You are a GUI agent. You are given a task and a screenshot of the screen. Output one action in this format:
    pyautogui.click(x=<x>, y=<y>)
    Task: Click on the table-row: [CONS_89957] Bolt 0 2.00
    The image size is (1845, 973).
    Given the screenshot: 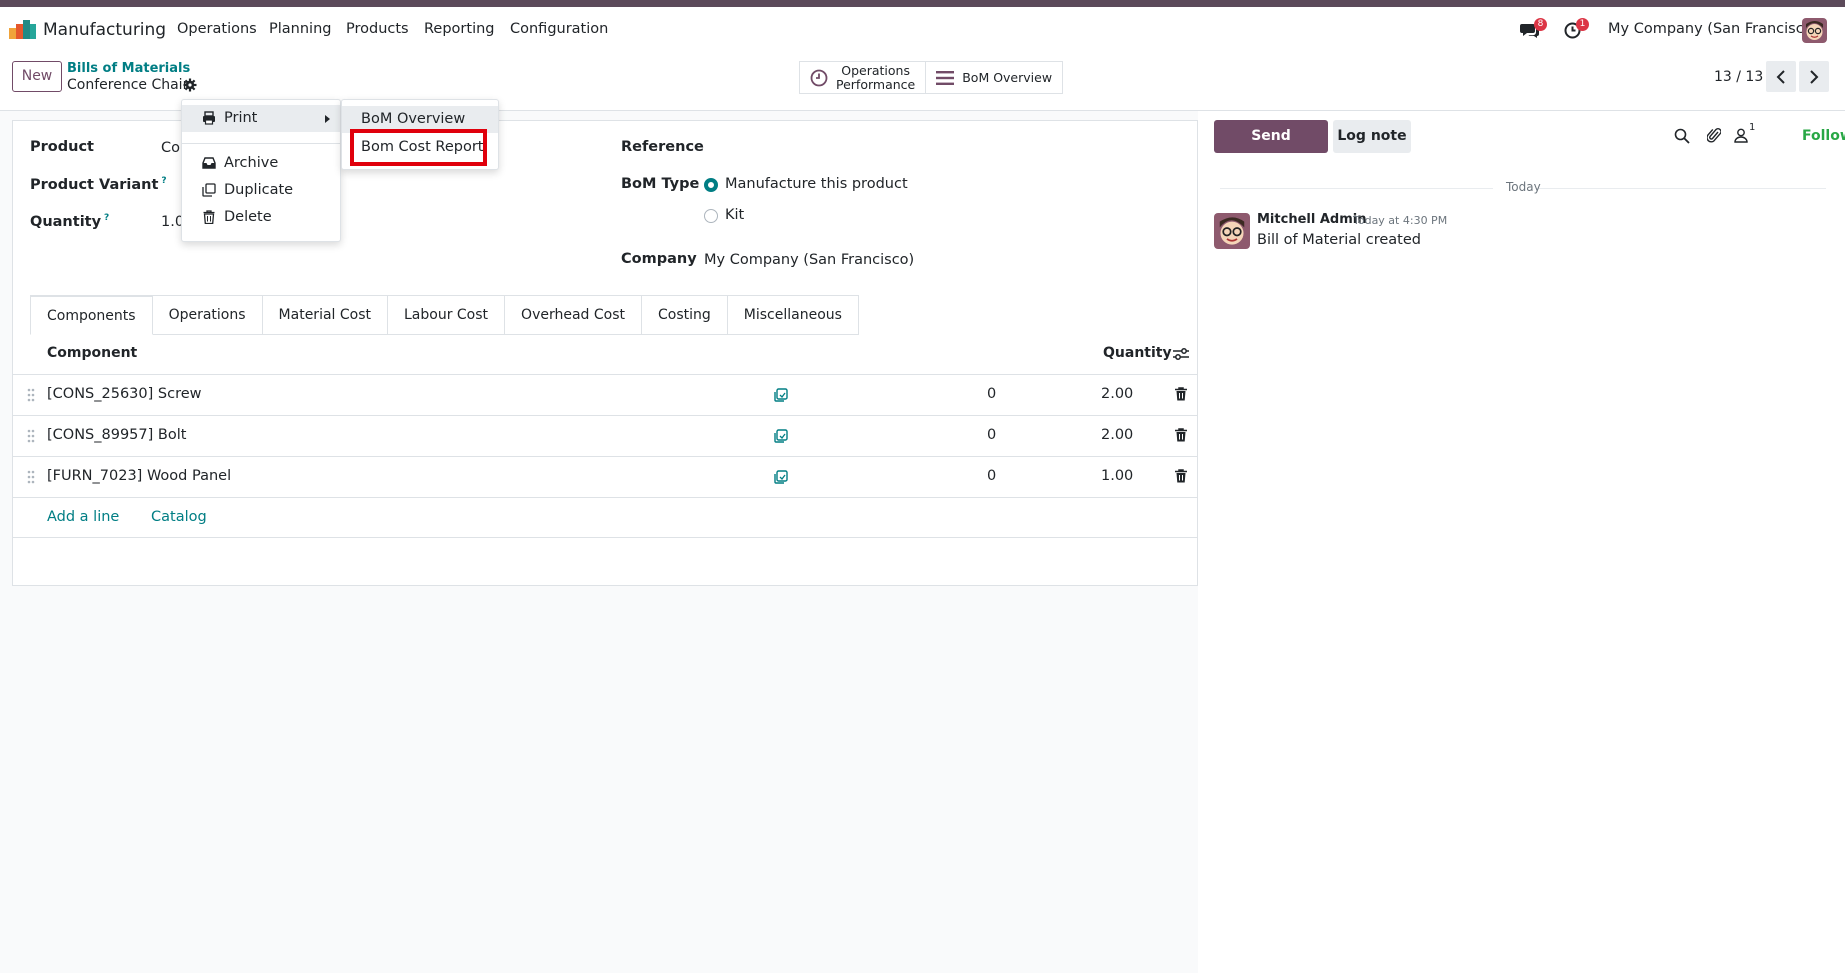 What is the action you would take?
    pyautogui.click(x=605, y=436)
    